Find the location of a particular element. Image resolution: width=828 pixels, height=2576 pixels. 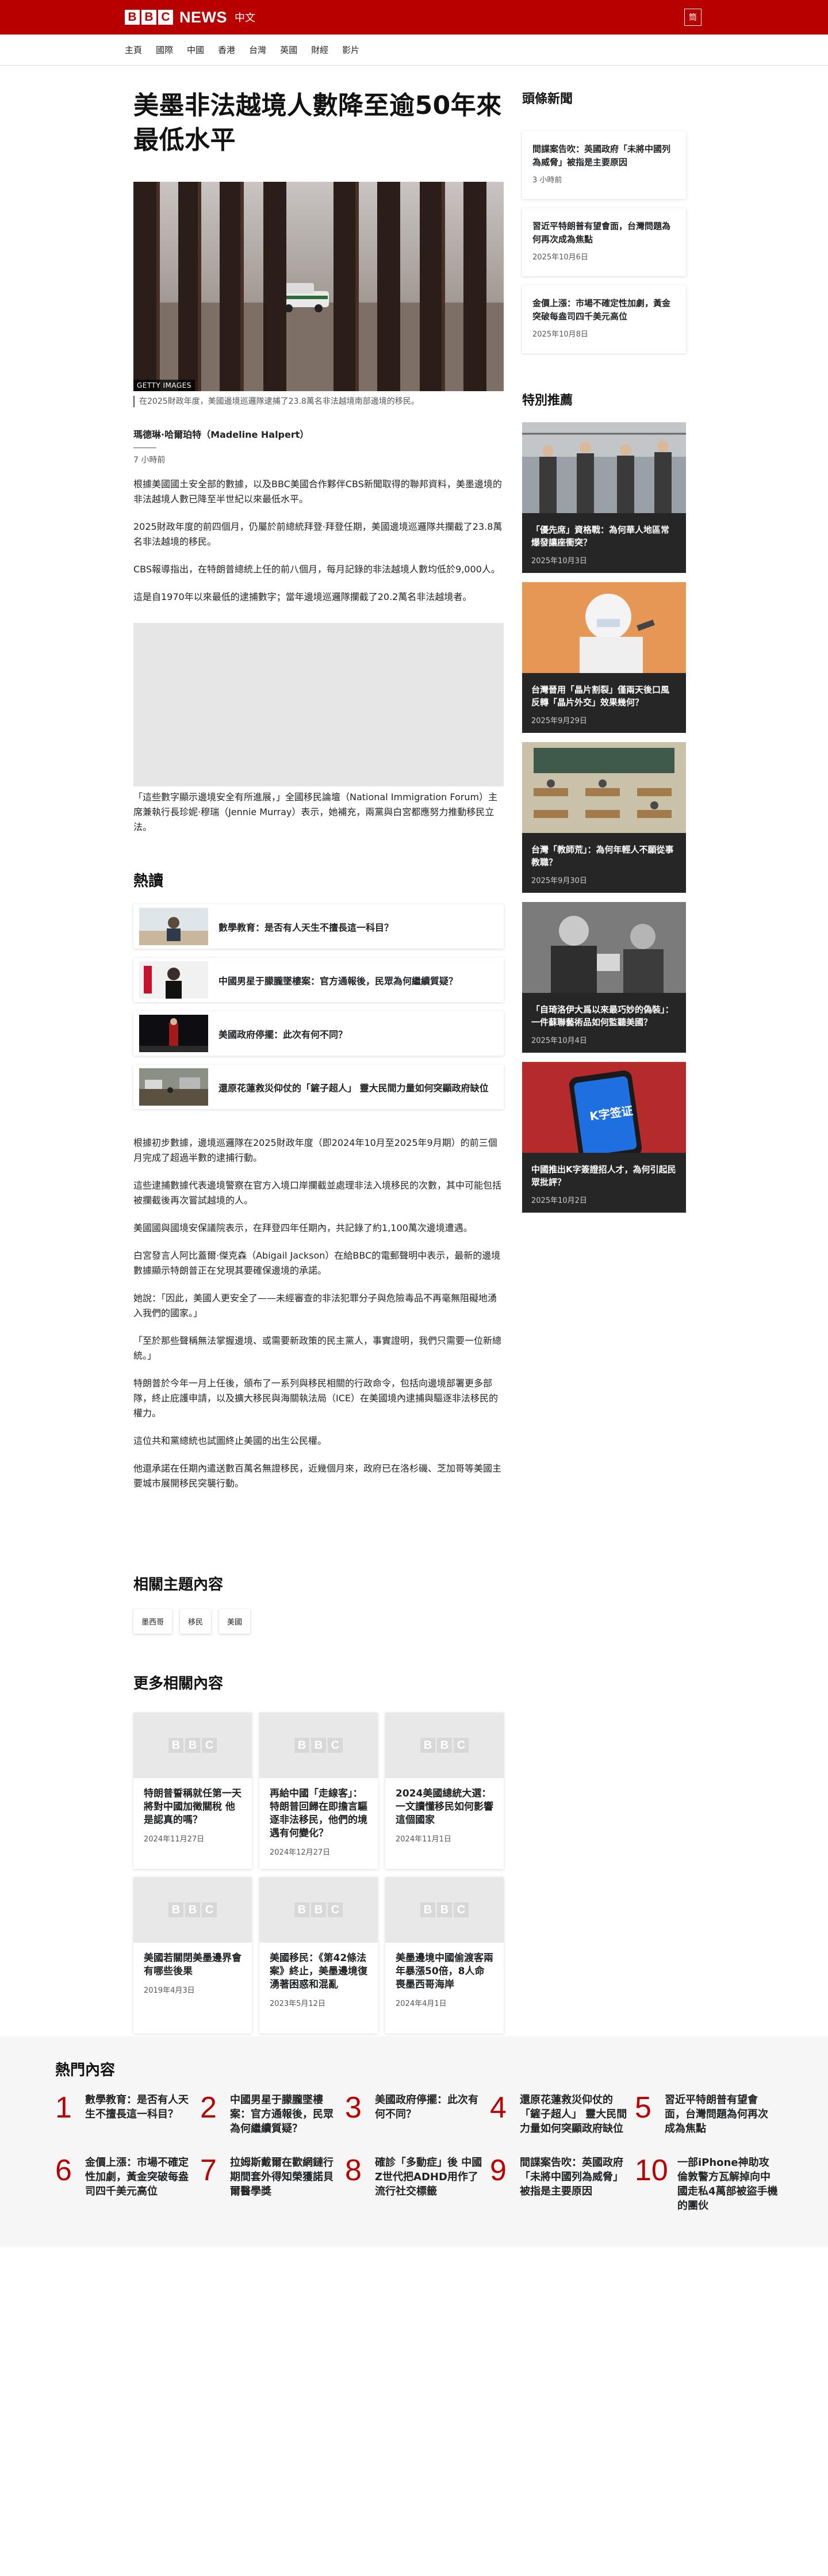

nav-item-taiwan: 台灣 is located at coordinates (257, 50).